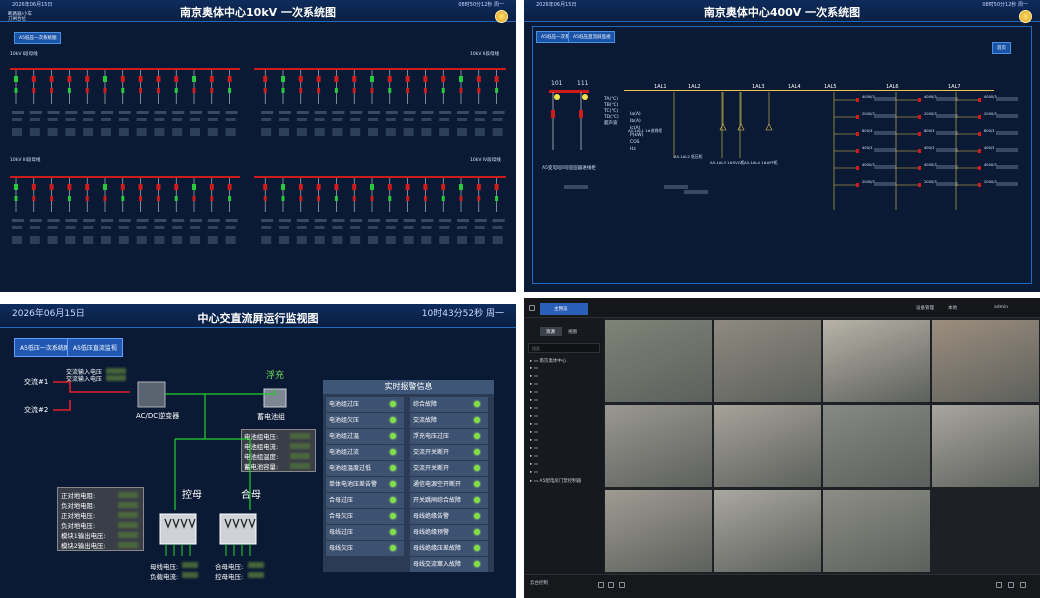  I want to click on search-input, so click(564, 348).